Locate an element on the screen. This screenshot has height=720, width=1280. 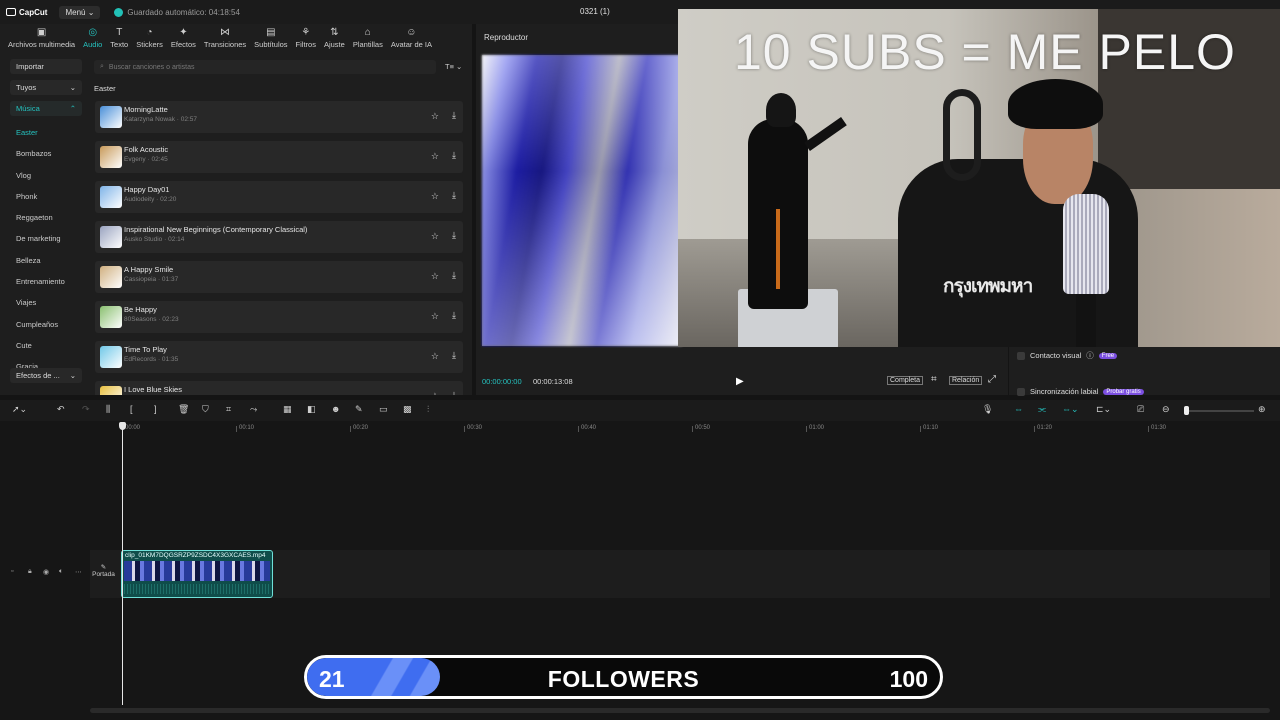
track-item: Folk Acoustic Evgeny · 02:45 ☆ ⤓ is located at coordinates (279, 157).